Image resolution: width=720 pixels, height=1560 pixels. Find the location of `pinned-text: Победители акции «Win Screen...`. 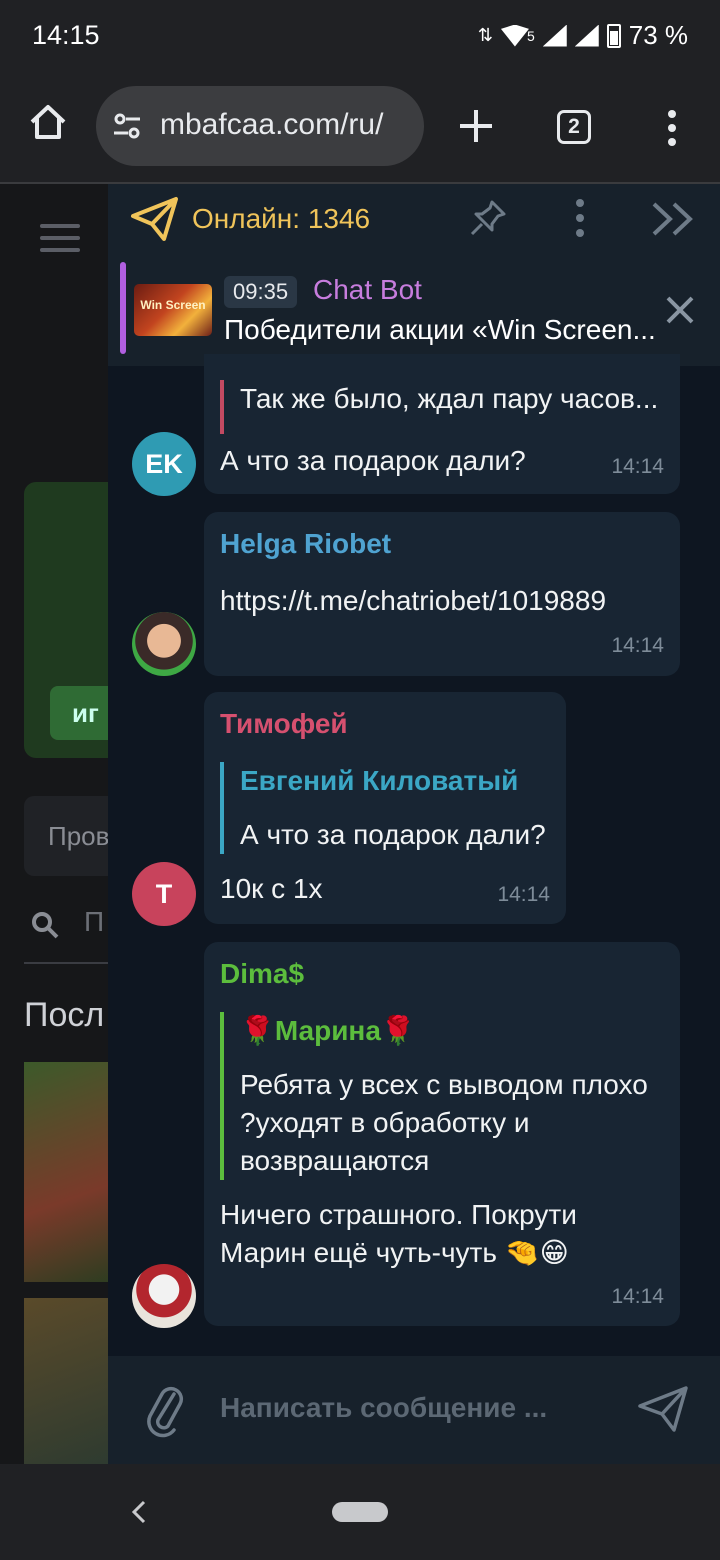

pinned-text: Победители акции «Win Screen... is located at coordinates (440, 329).